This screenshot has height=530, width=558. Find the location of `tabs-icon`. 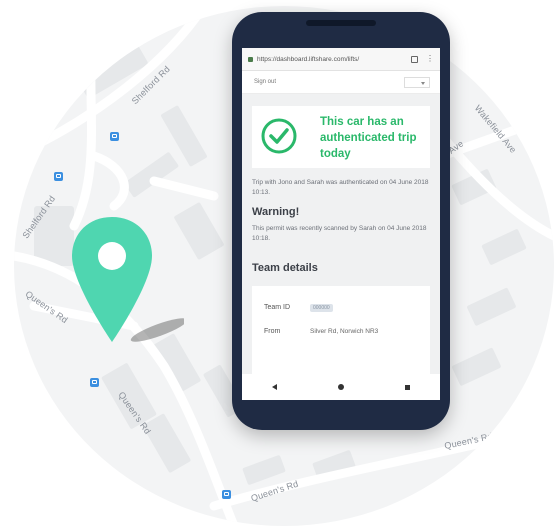

tabs-icon is located at coordinates (414, 59).